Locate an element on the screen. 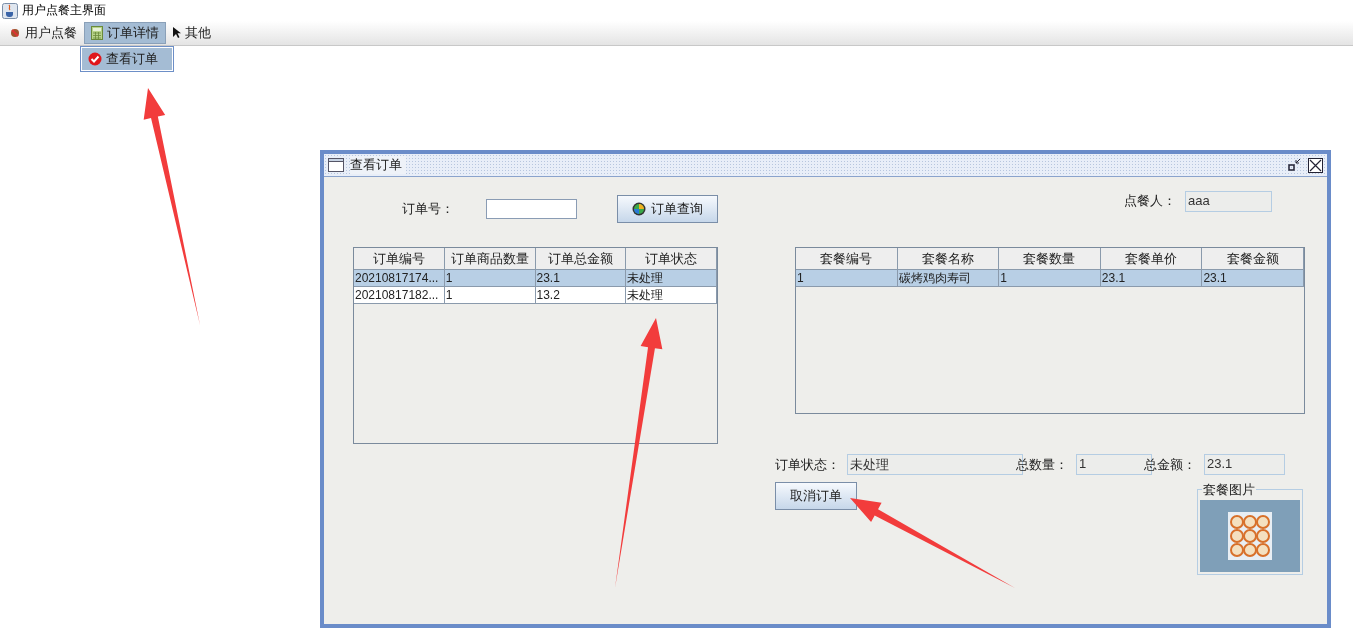  column-header: 订单状态 is located at coordinates (671, 259).